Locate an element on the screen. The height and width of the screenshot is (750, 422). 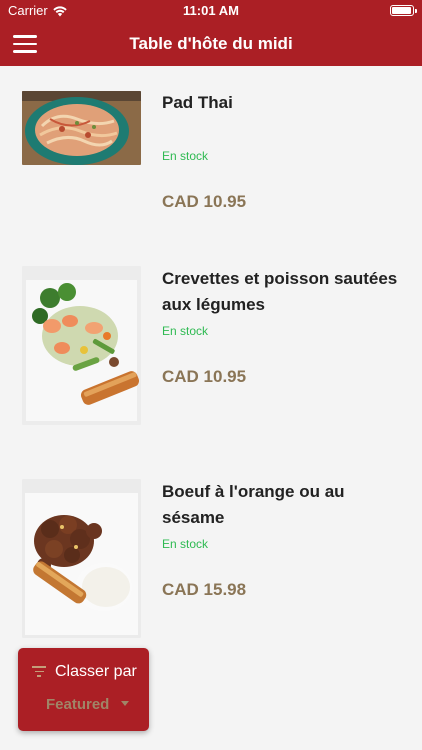
battery-fill is located at coordinates (401, 10).